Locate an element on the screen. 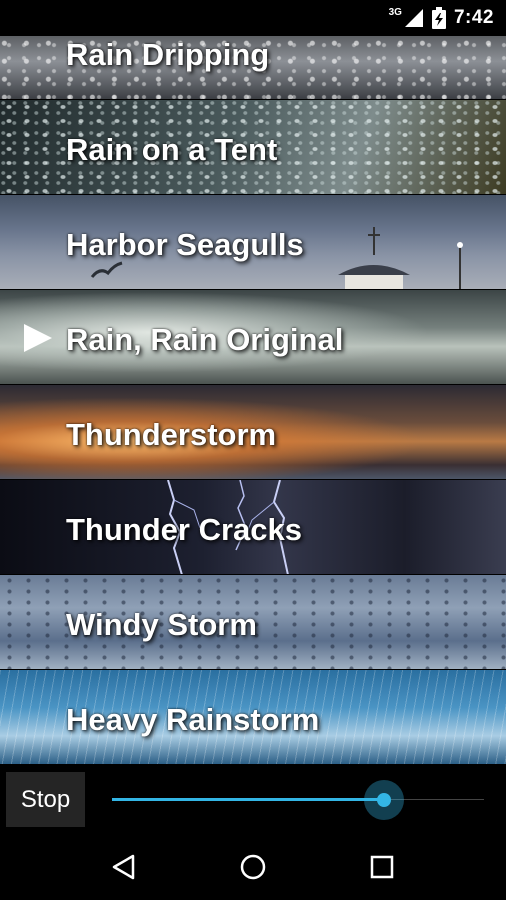 This screenshot has height=900, width=506. sound-label: Heavy Rainstorm is located at coordinates (193, 719).